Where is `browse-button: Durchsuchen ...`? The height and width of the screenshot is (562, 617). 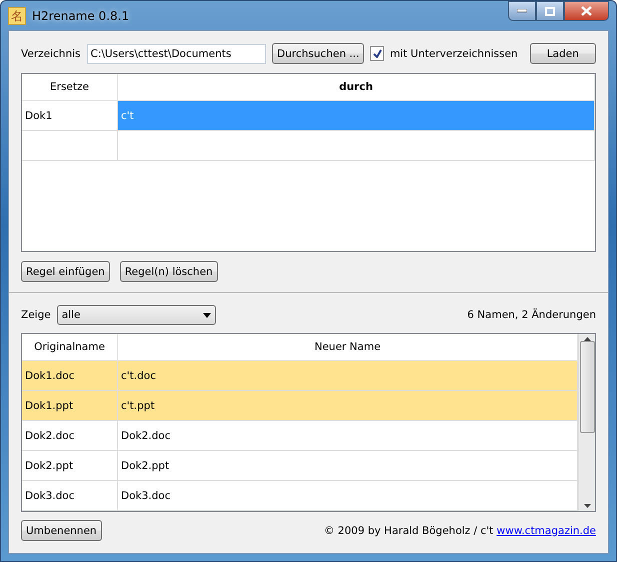 browse-button: Durchsuchen ... is located at coordinates (318, 53).